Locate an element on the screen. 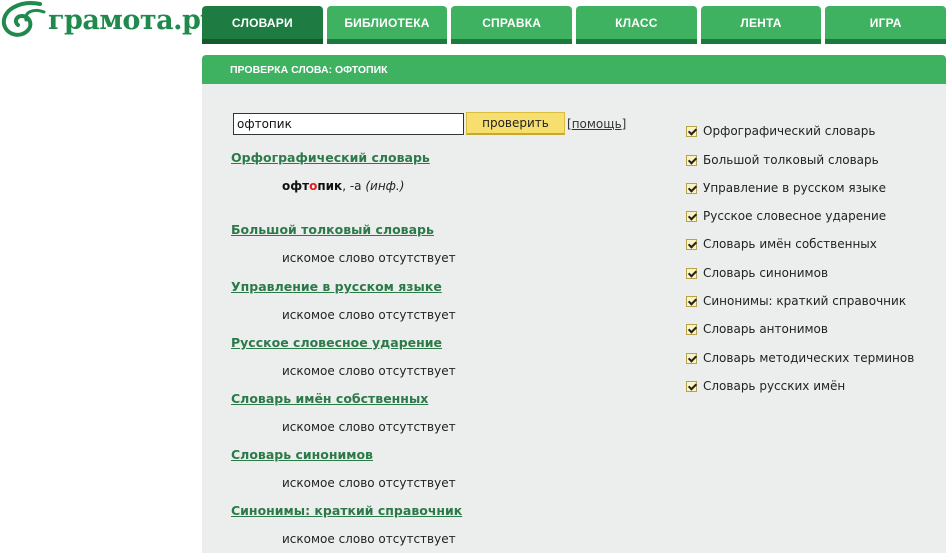 The height and width of the screenshot is (553, 949). nav-tab-reference: СПРАВКА is located at coordinates (512, 25).